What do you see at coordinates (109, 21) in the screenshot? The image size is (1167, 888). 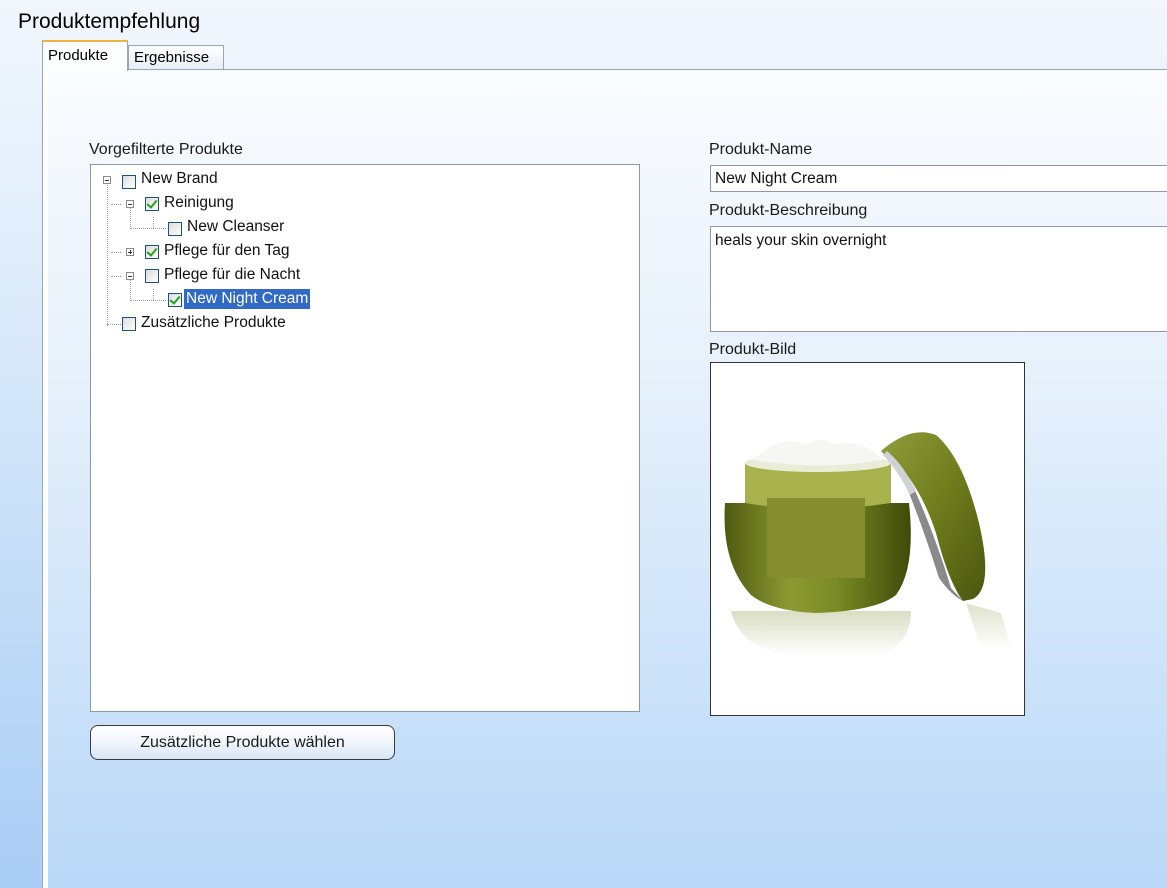 I see `window-title: Produktempfehlung` at bounding box center [109, 21].